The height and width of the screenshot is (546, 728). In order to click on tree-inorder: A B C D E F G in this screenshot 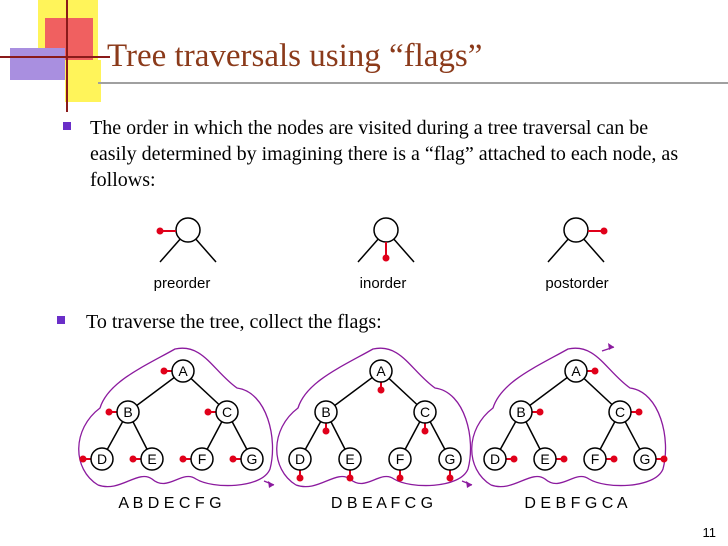, I will do `click(374, 417)`.